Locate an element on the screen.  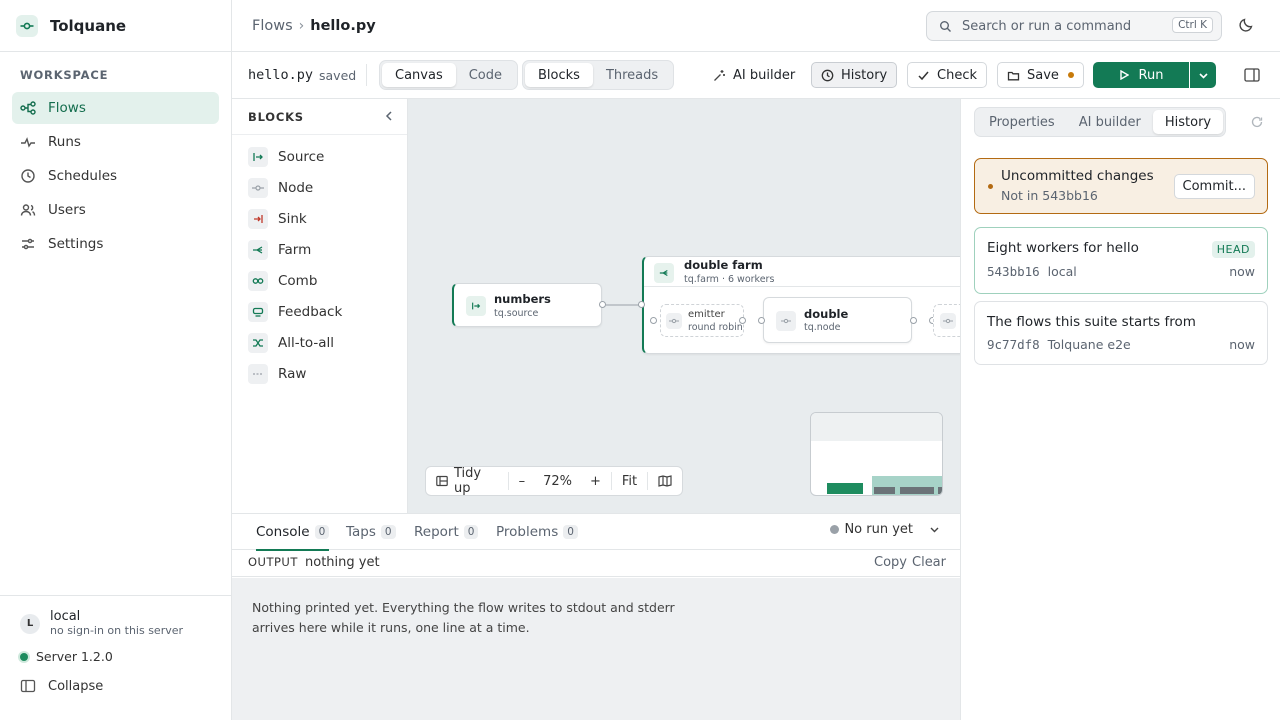
minimap is located at coordinates (876, 454).